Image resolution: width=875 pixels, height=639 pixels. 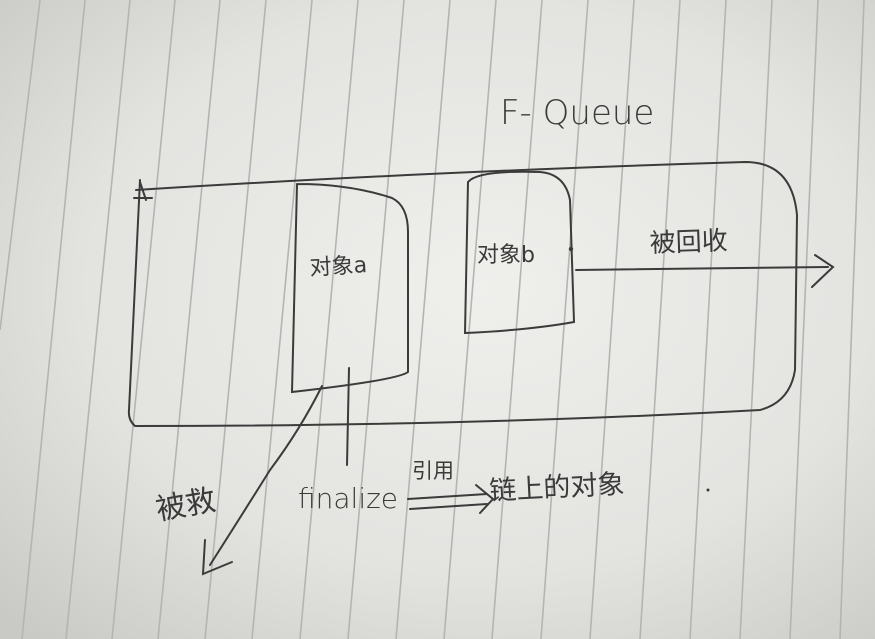 What do you see at coordinates (338, 267) in the screenshot?
I see `object-a-label: 对象a` at bounding box center [338, 267].